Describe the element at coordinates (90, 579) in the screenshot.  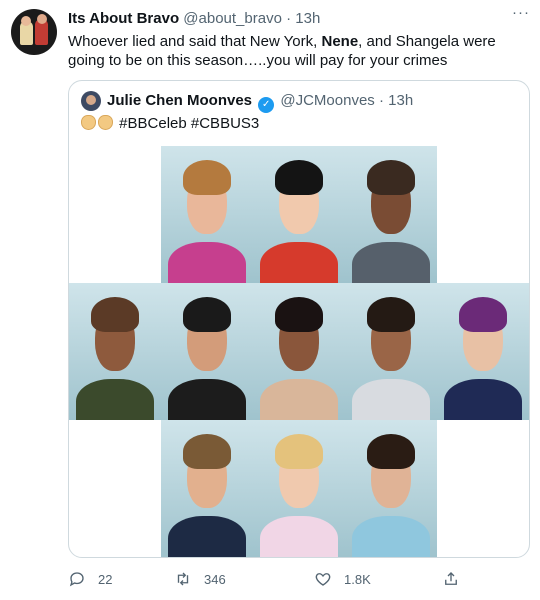
I see `reply-action: 22` at that location.